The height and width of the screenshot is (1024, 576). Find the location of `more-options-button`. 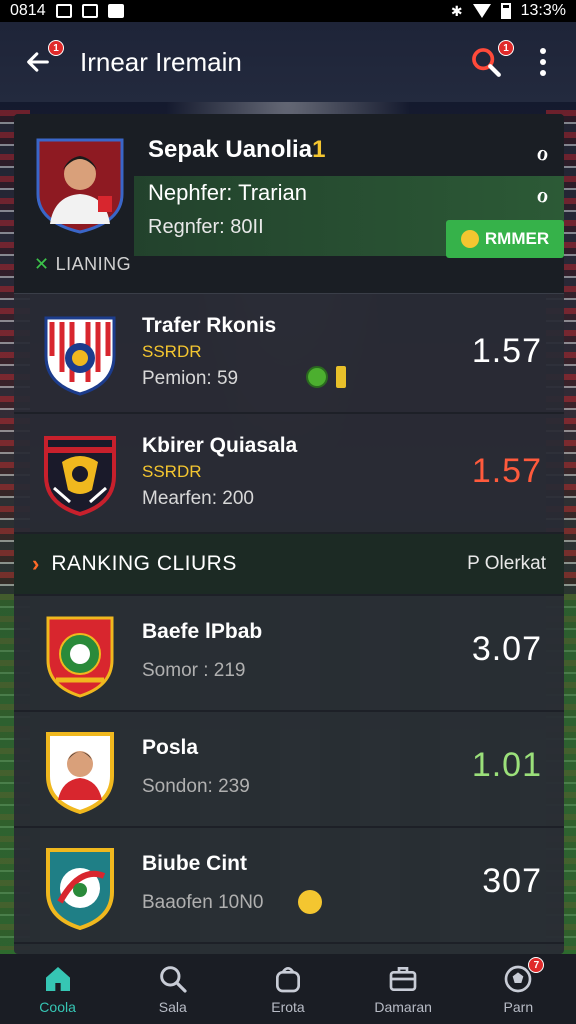

more-options-button is located at coordinates (543, 62).